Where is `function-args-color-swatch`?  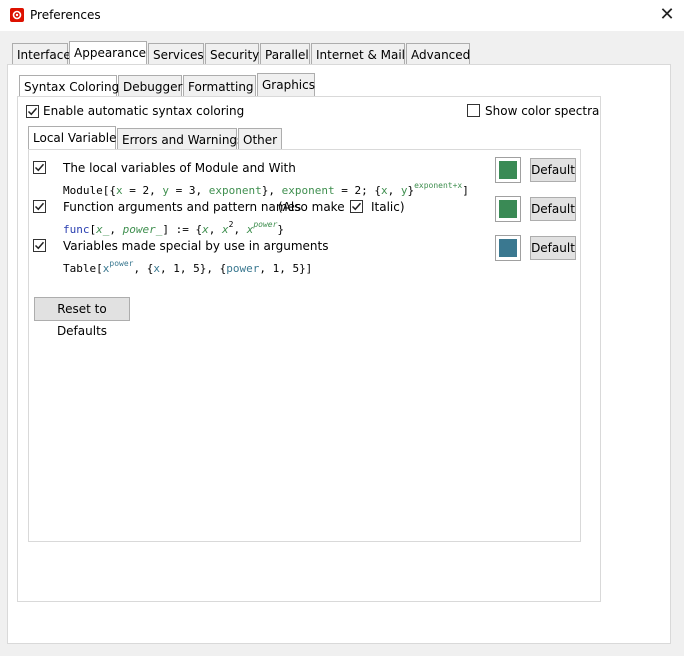
function-args-color-swatch is located at coordinates (508, 209).